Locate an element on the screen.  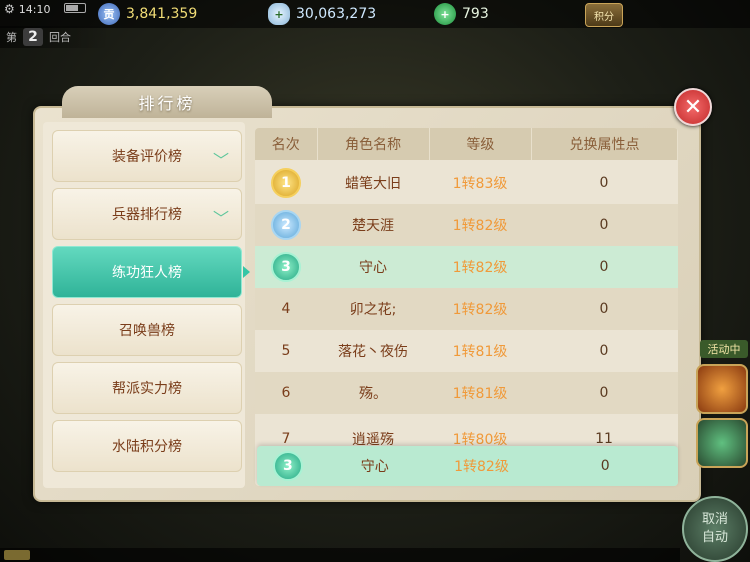
round-number: 2 is located at coordinates (33, 37).